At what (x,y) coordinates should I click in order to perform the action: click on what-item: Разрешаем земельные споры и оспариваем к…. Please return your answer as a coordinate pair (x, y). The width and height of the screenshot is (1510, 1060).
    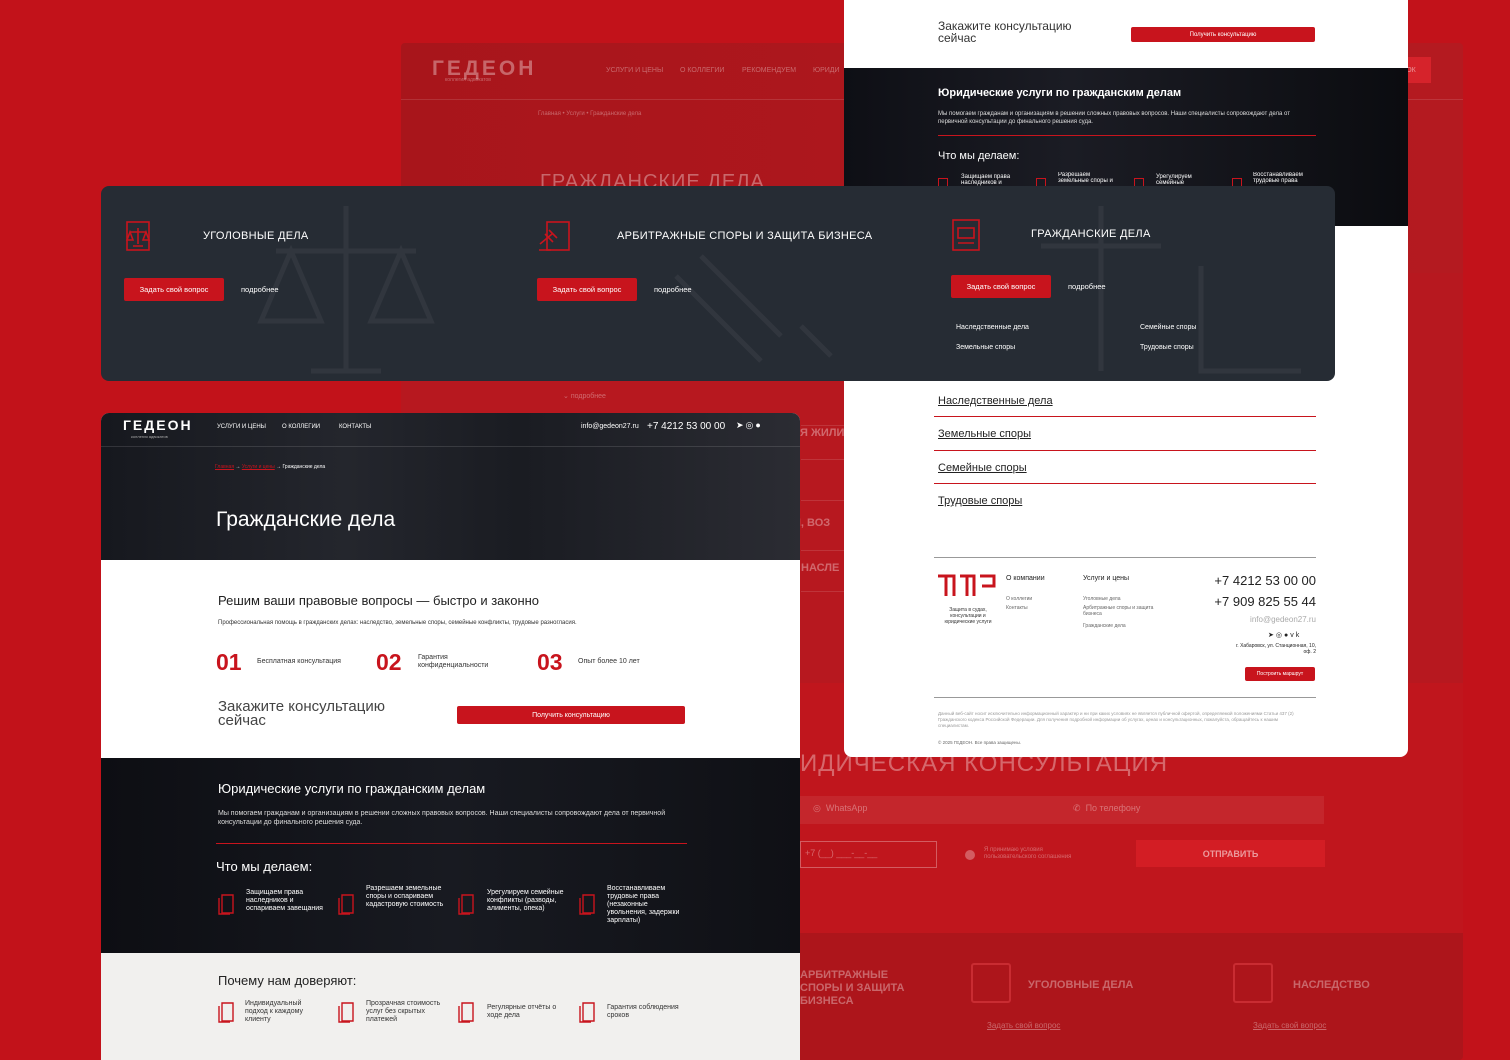
    Looking at the image, I should click on (405, 896).